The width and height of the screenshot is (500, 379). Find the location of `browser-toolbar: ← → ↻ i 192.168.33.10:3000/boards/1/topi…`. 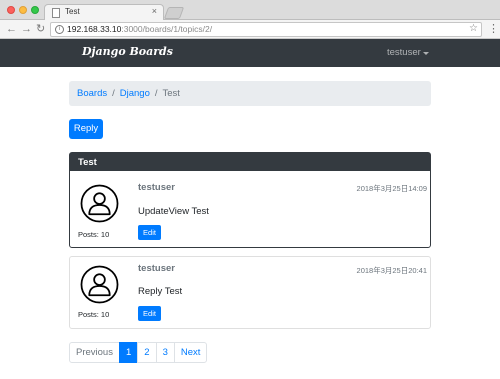

browser-toolbar: ← → ↻ i 192.168.33.10:3000/boards/1/topi… is located at coordinates (250, 29).